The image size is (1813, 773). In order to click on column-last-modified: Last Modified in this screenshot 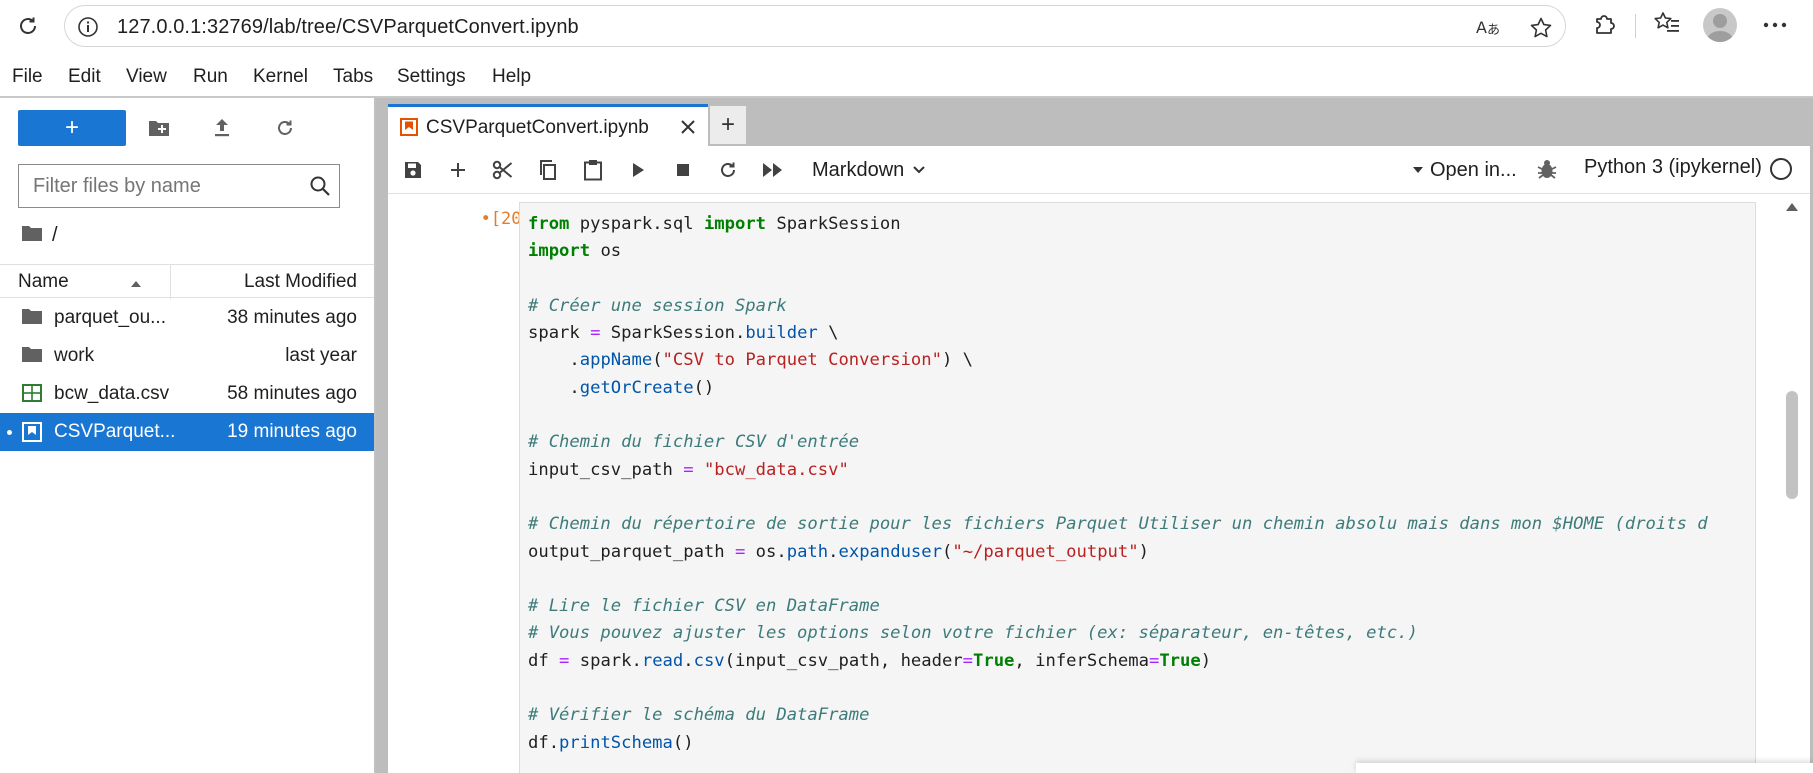, I will do `click(300, 282)`.